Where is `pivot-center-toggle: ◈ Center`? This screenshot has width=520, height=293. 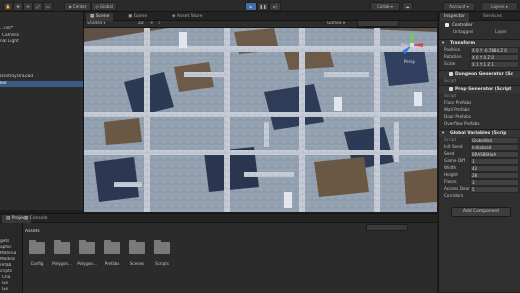 pivot-center-toggle: ◈ Center is located at coordinates (77, 6).